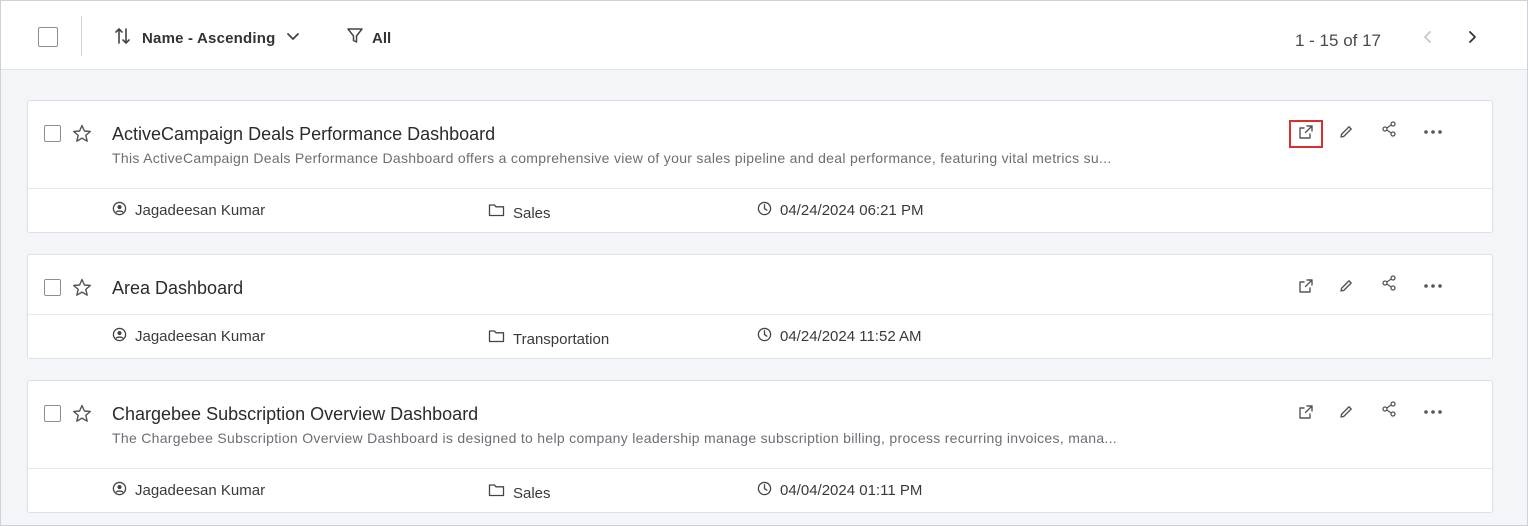 This screenshot has height=526, width=1528. I want to click on chevron-left-icon, so click(1428, 39).